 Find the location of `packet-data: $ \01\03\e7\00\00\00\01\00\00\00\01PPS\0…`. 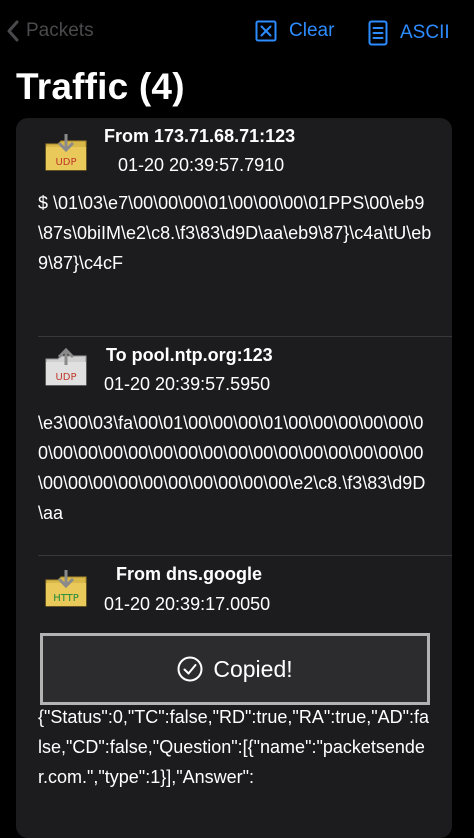

packet-data: $ \01\03\e7\00\00\00\01\00\00\00\01PPS\0… is located at coordinates (235, 233).